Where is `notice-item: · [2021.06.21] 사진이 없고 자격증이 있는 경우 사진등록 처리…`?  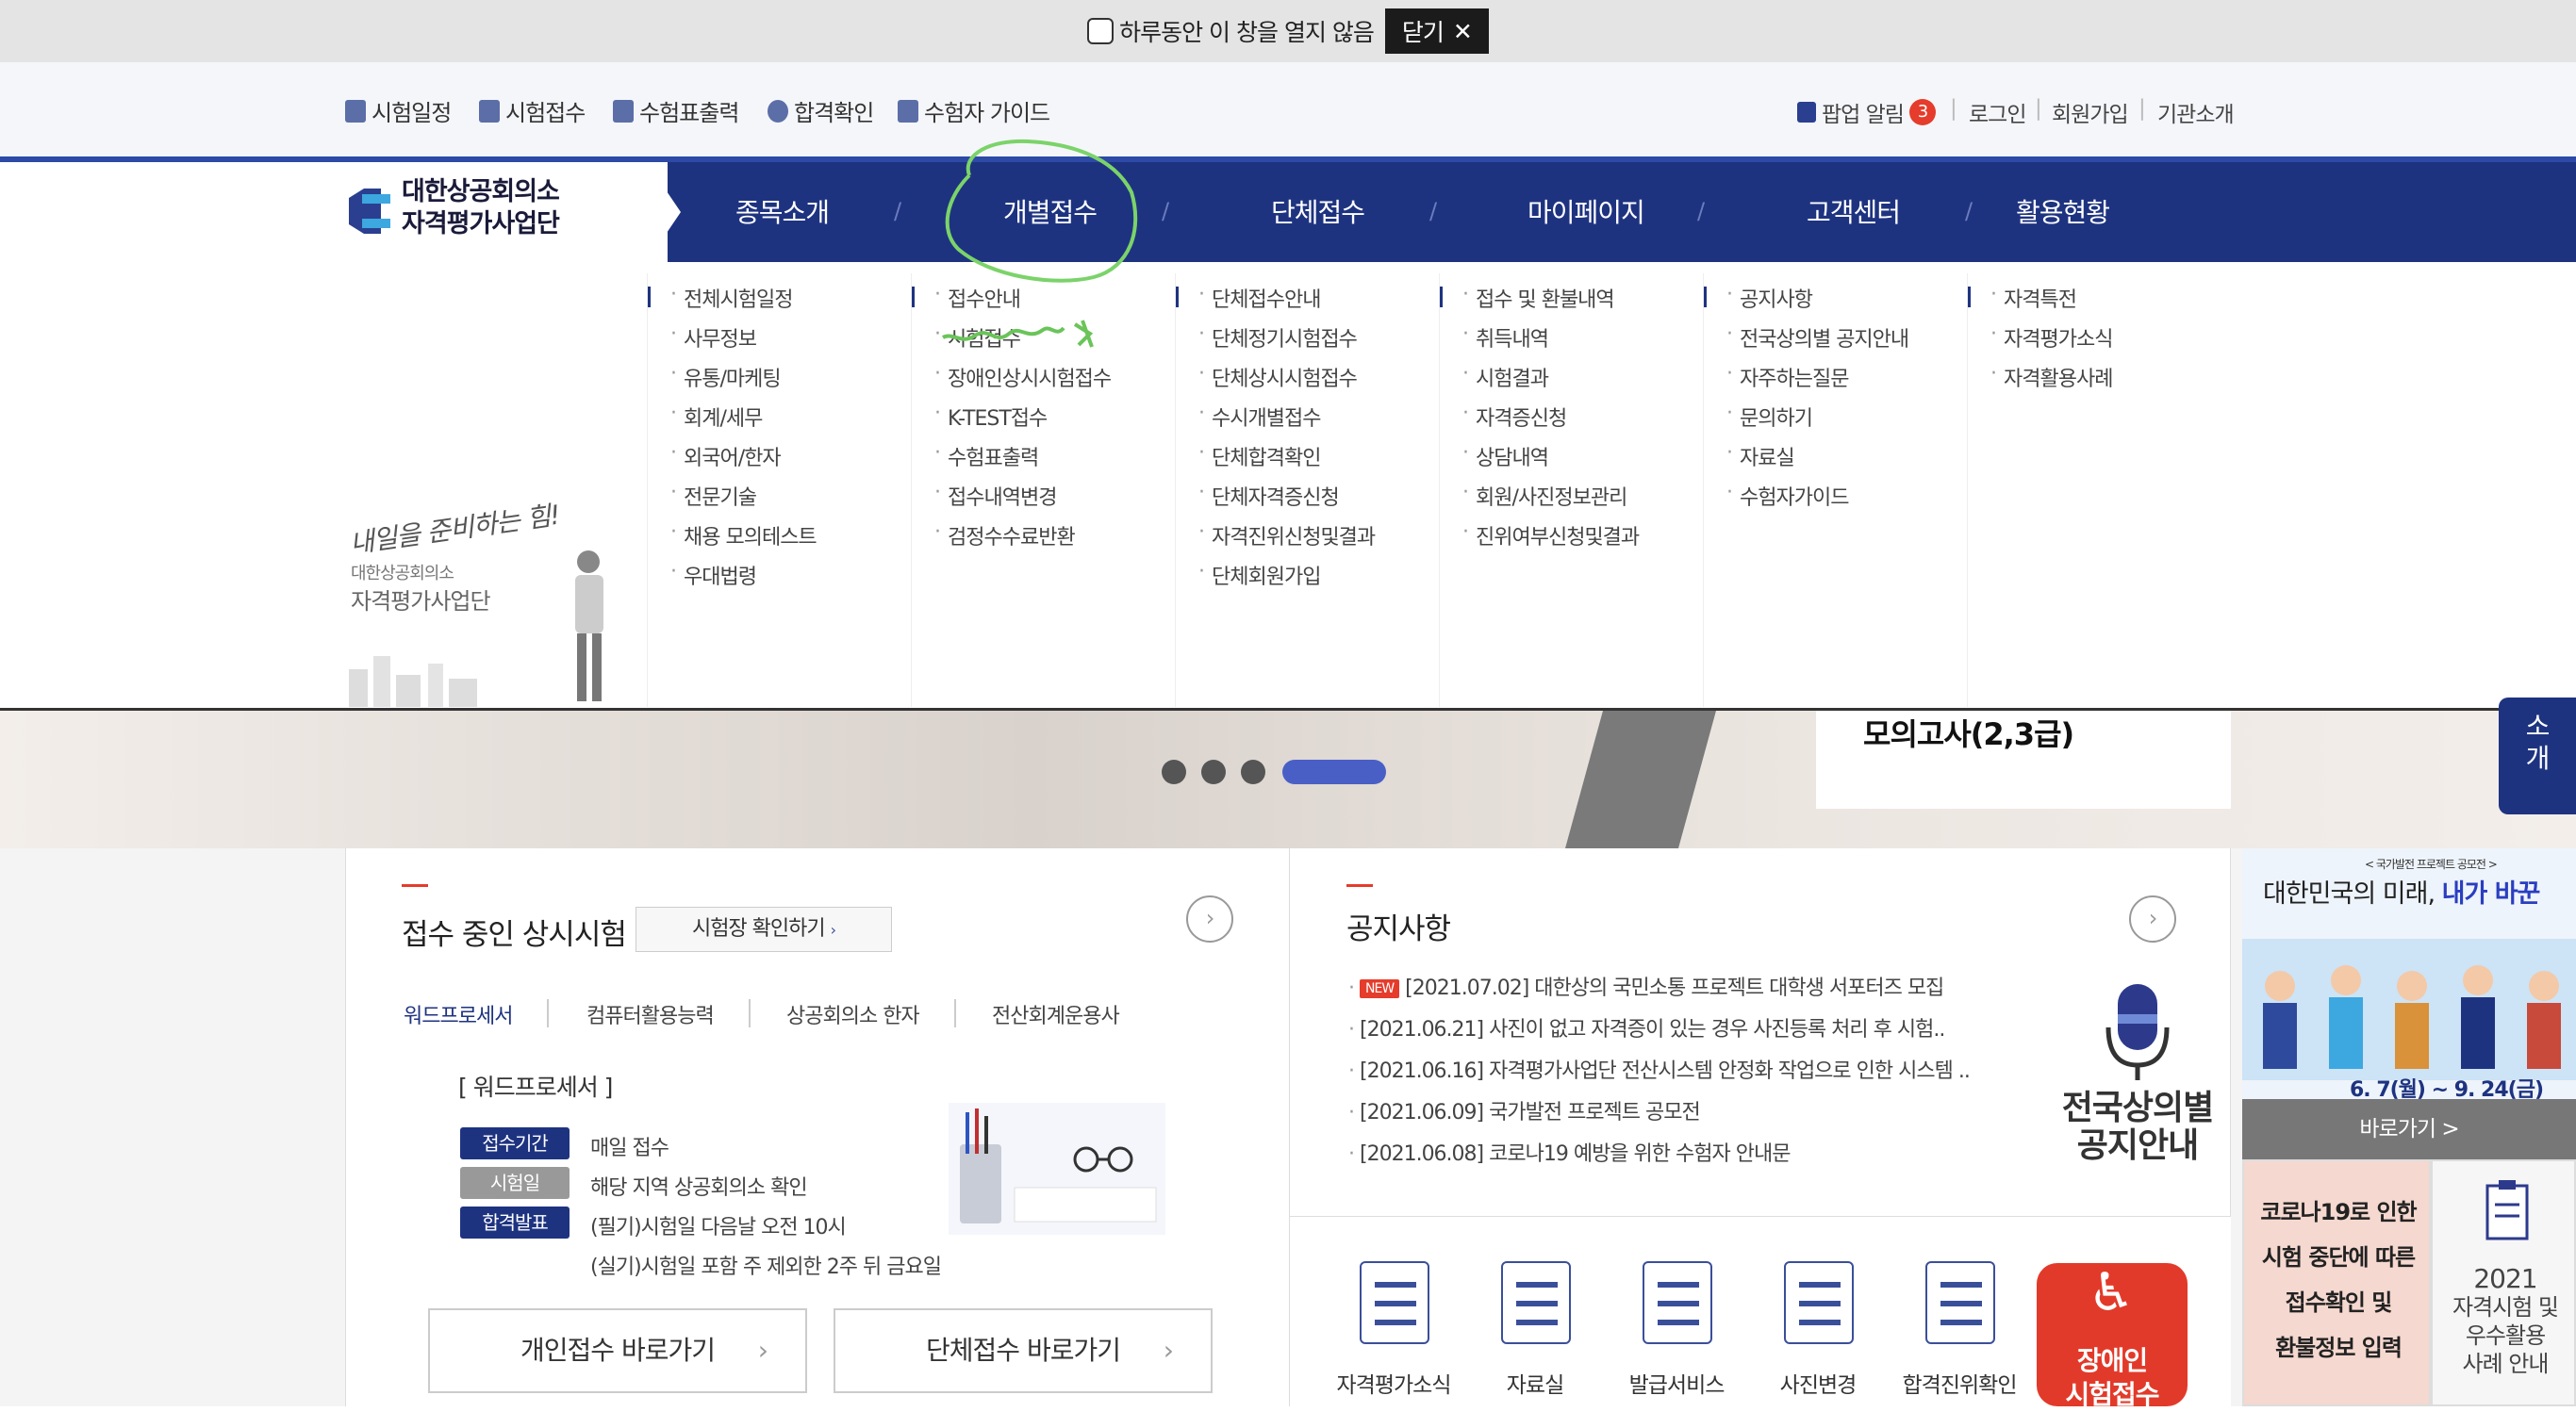 notice-item: · [2021.06.21] 사진이 없고 자격증이 있는 경우 사진등록 처리… is located at coordinates (1646, 1027).